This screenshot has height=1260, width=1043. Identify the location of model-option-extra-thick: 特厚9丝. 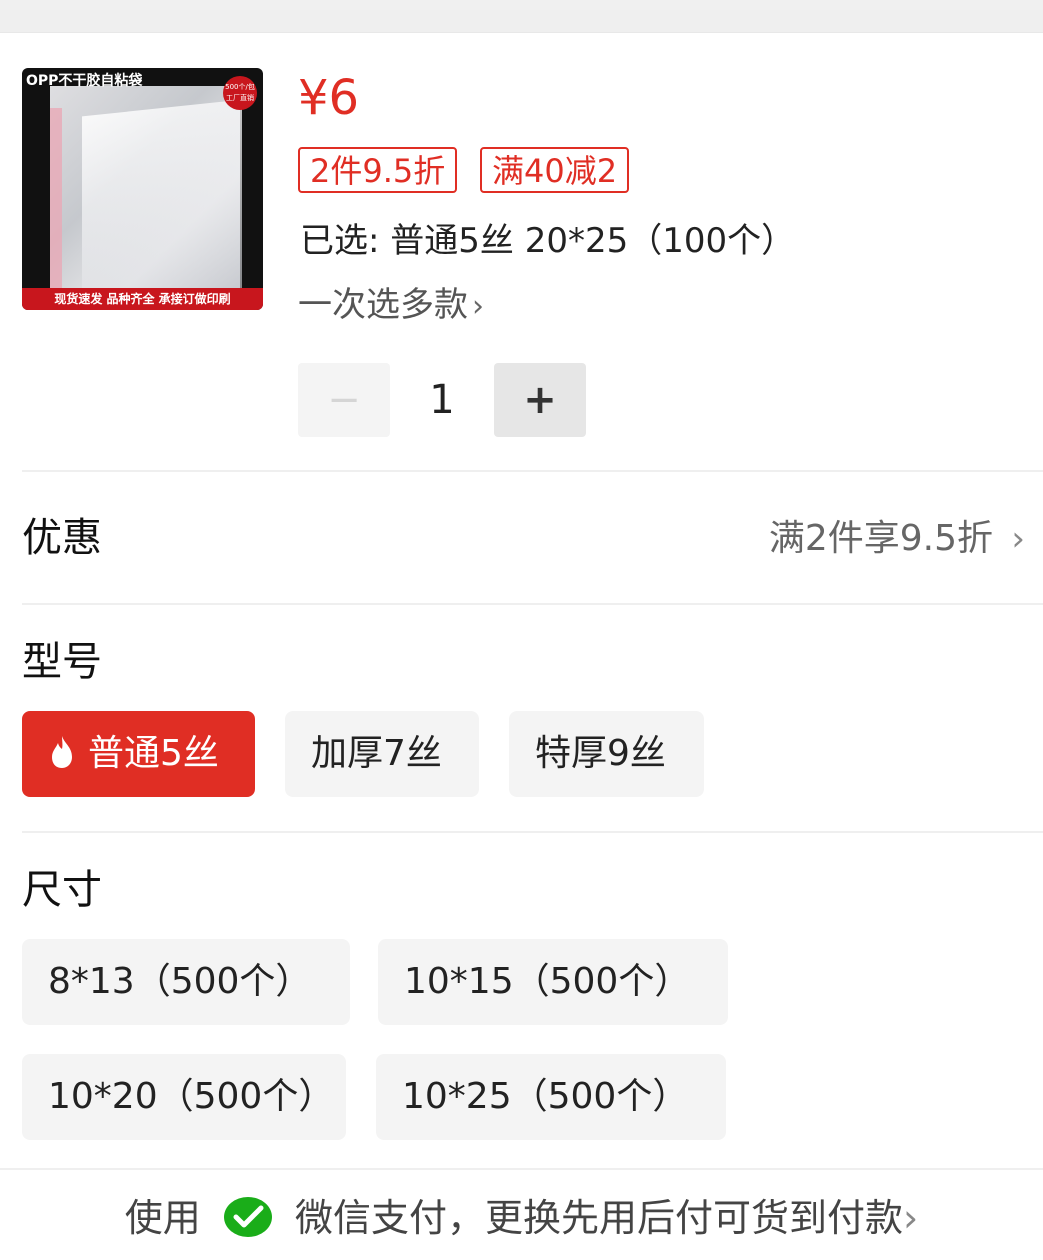
(606, 754).